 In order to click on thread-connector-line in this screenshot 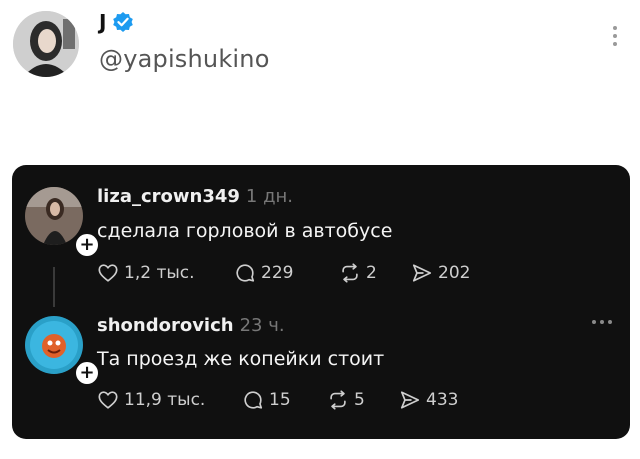, I will do `click(54, 287)`.